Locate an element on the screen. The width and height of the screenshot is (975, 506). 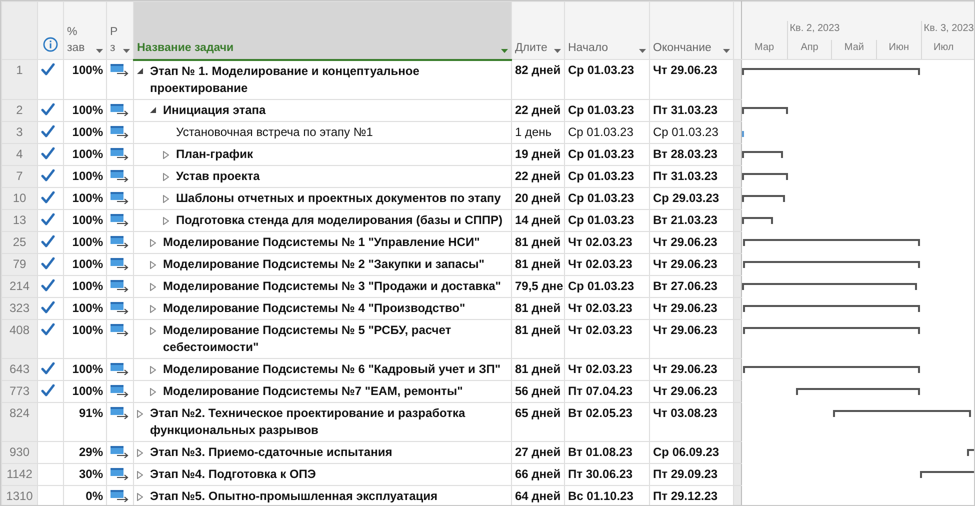
task-name: Моделирование Подсистемы № 6 "Кадровый учет и ЗП" is located at coordinates (332, 369).